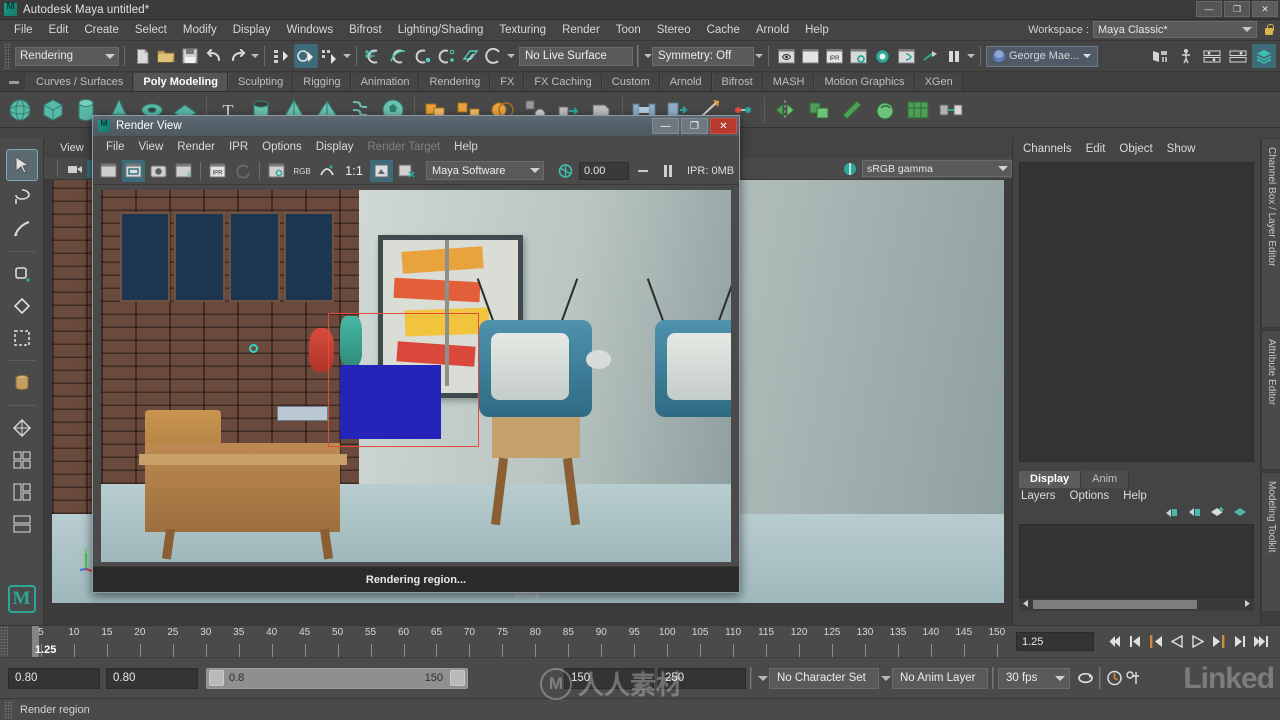  I want to click on channels-edit-menu: Edit, so click(1096, 149).